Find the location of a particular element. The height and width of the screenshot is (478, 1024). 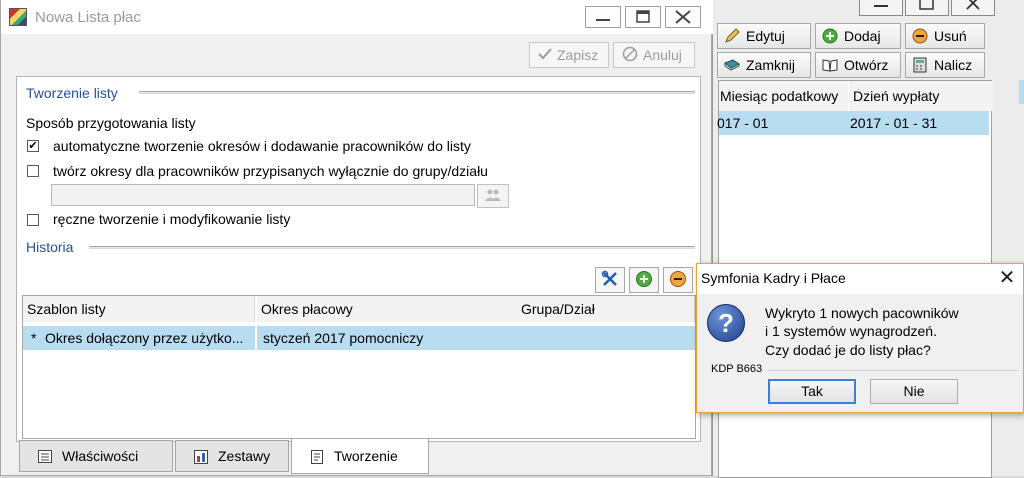

chart-icon is located at coordinates (201, 456).